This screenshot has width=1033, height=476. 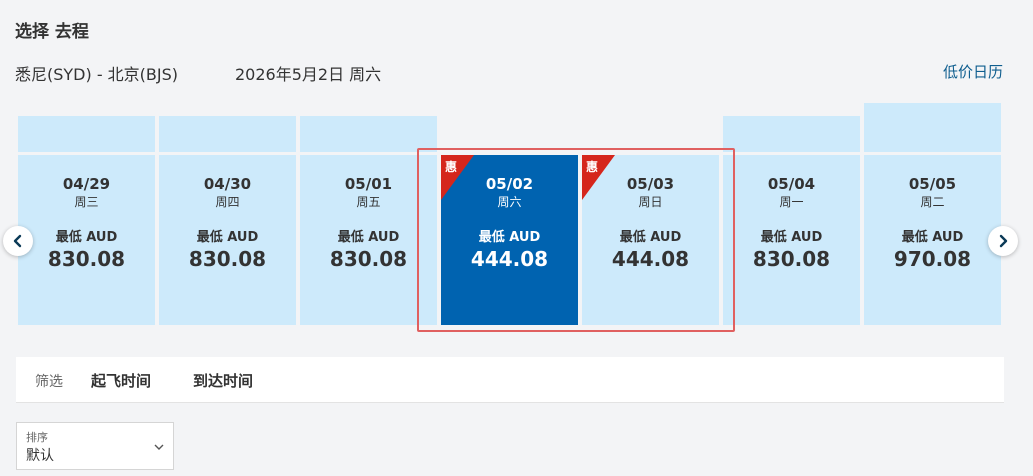 I want to click on filter-label: 筛选, so click(x=49, y=382).